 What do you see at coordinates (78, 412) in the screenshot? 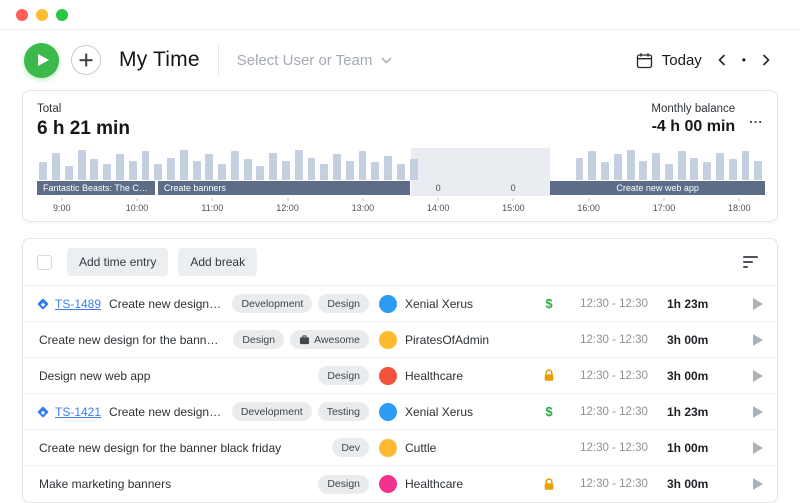
I see `task-id-link: TS-1421` at bounding box center [78, 412].